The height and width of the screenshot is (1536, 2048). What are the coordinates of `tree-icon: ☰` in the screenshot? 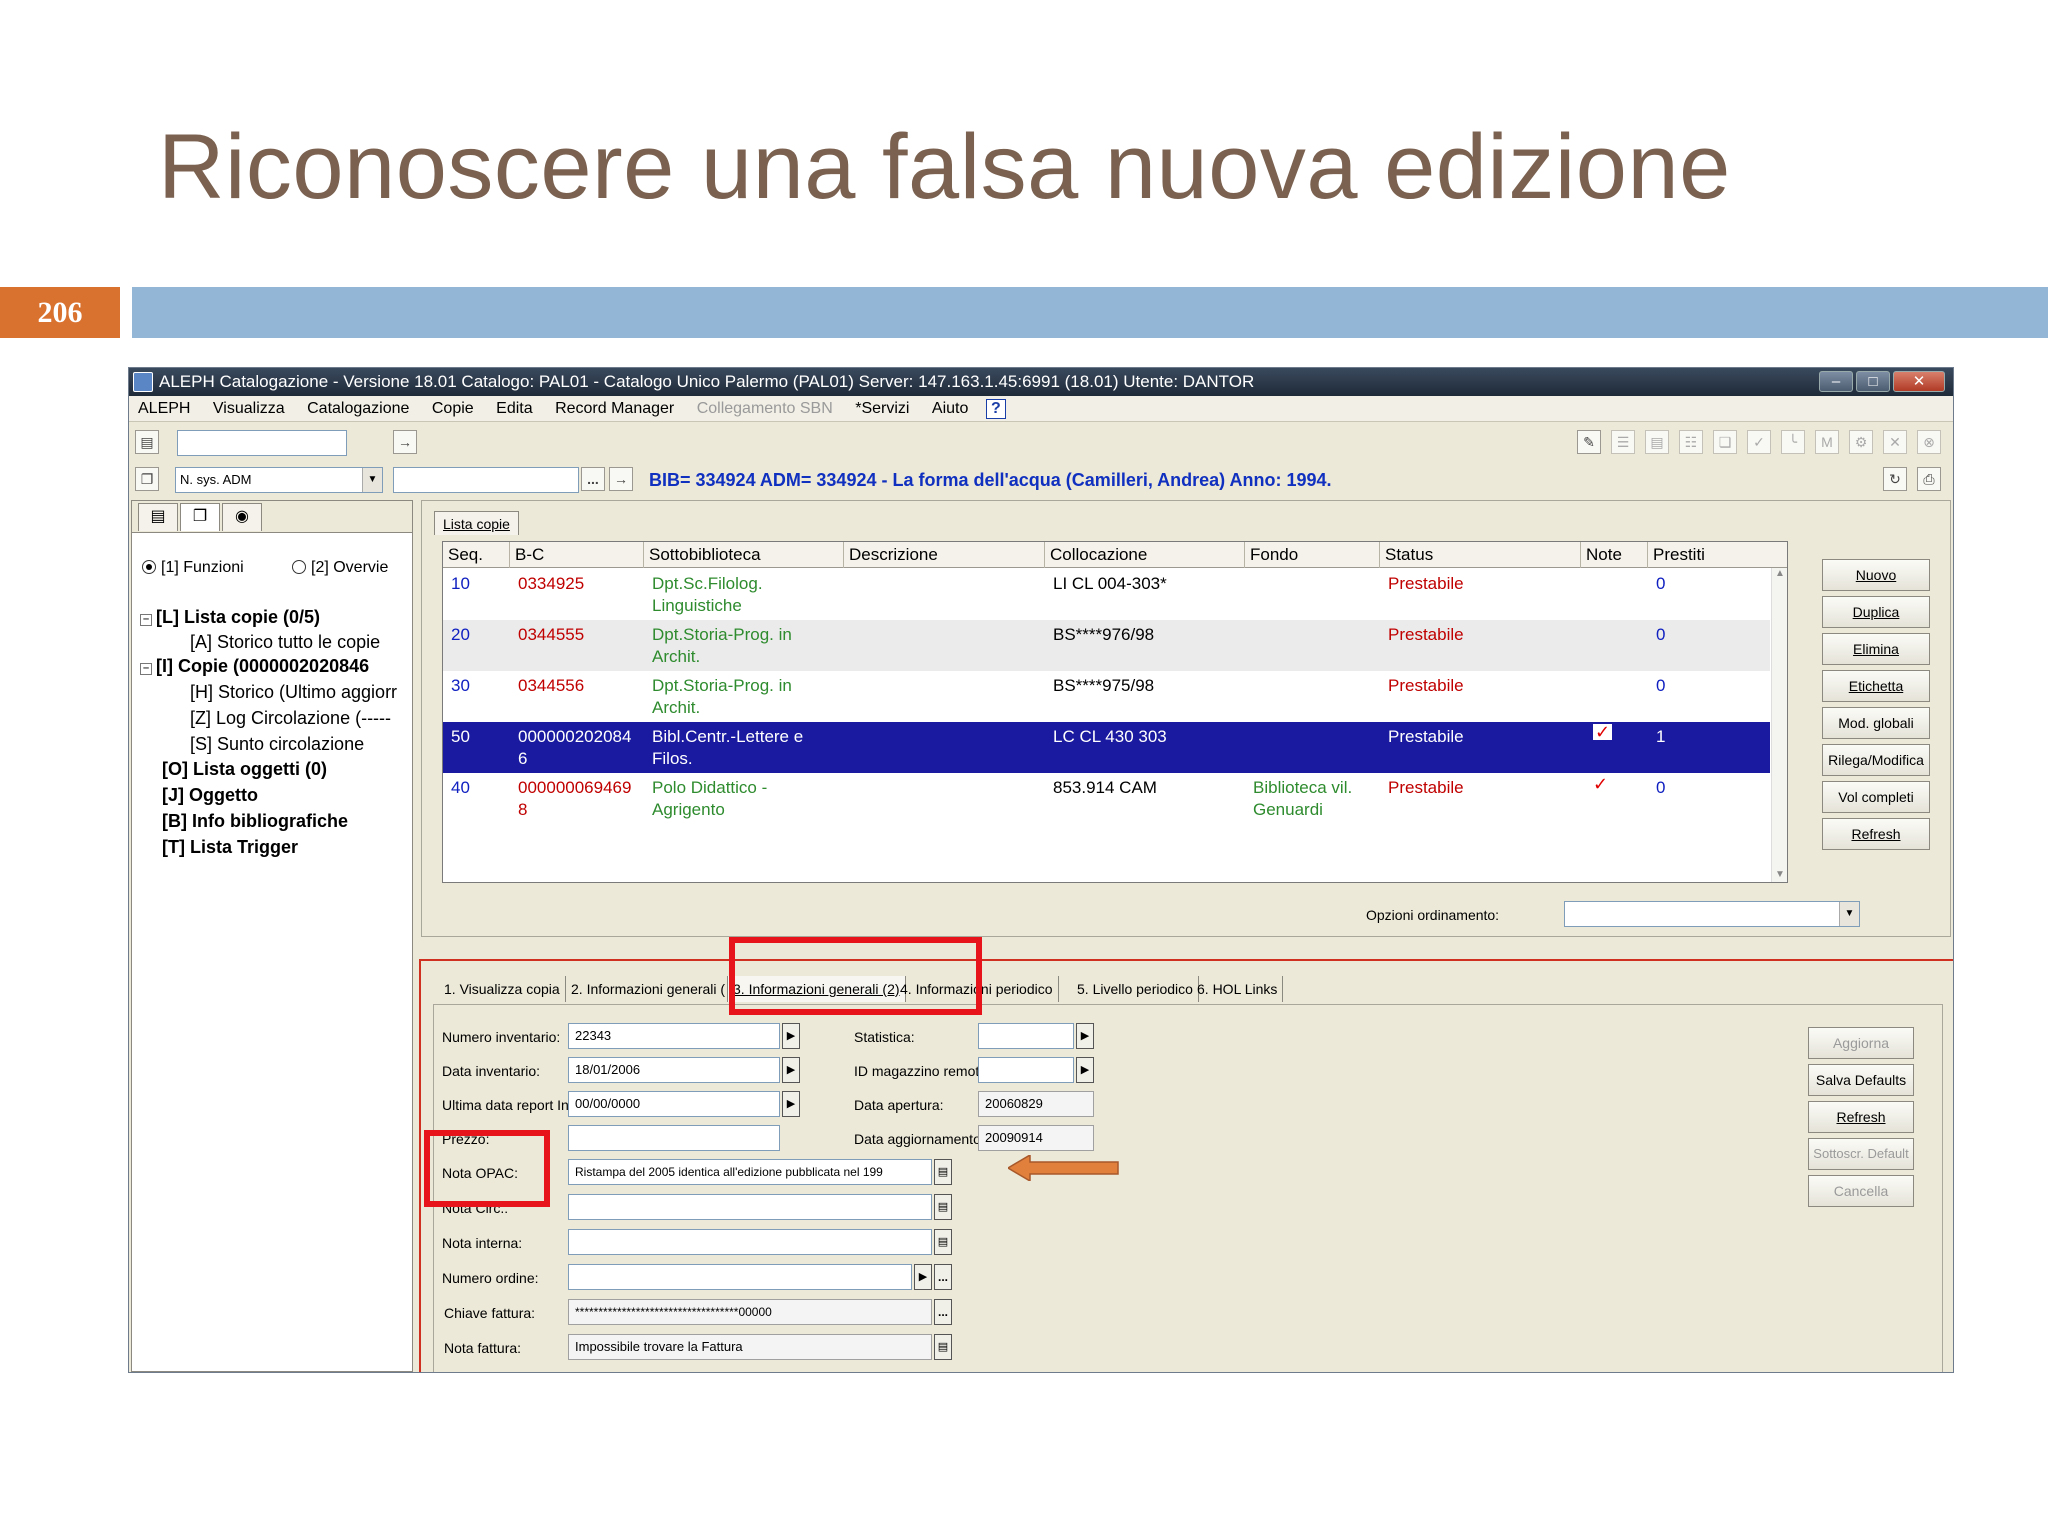 It's located at (1623, 442).